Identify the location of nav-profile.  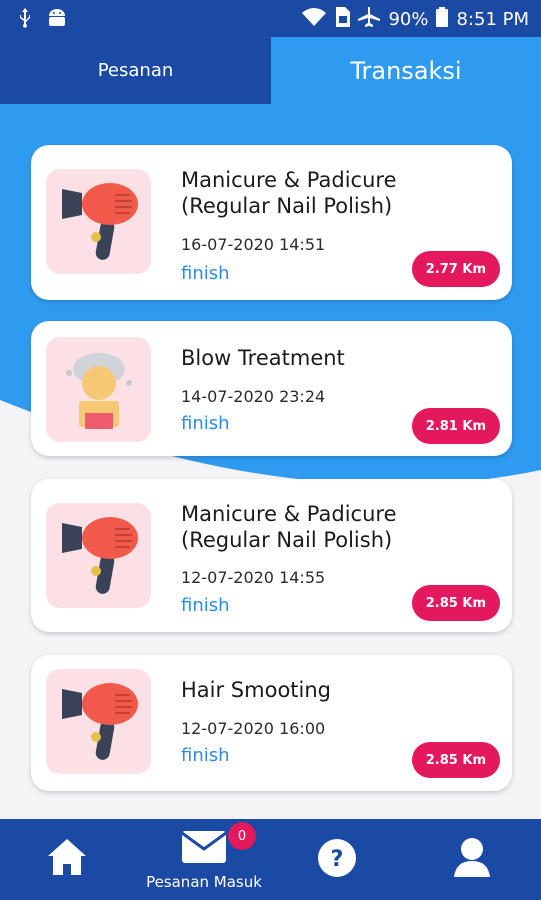
(473, 859).